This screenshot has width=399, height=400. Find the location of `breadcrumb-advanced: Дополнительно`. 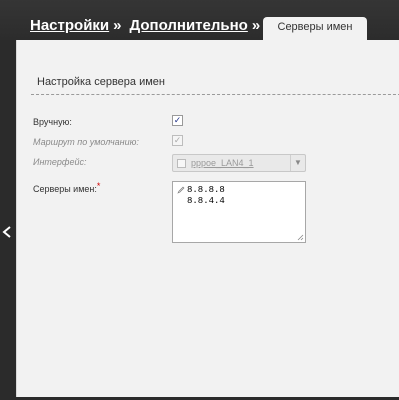

breadcrumb-advanced: Дополнительно is located at coordinates (188, 25).